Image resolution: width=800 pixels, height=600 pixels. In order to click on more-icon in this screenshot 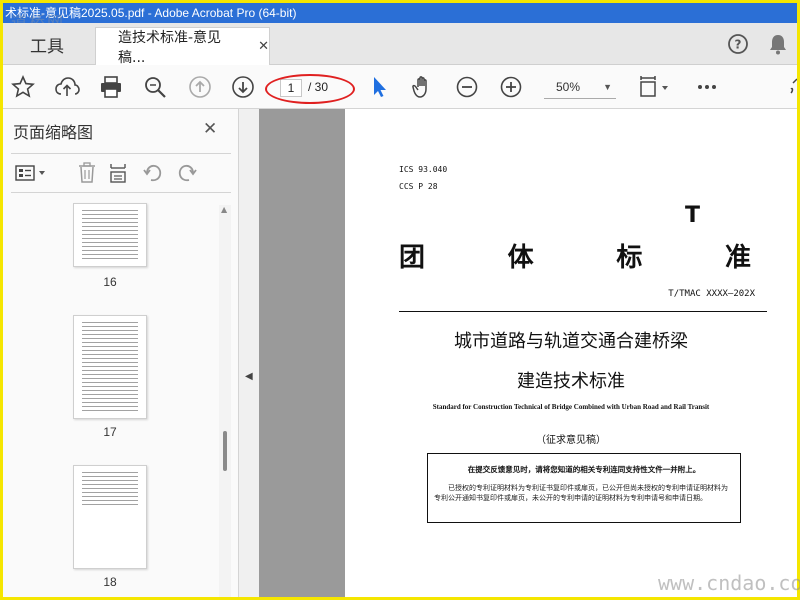, I will do `click(707, 87)`.